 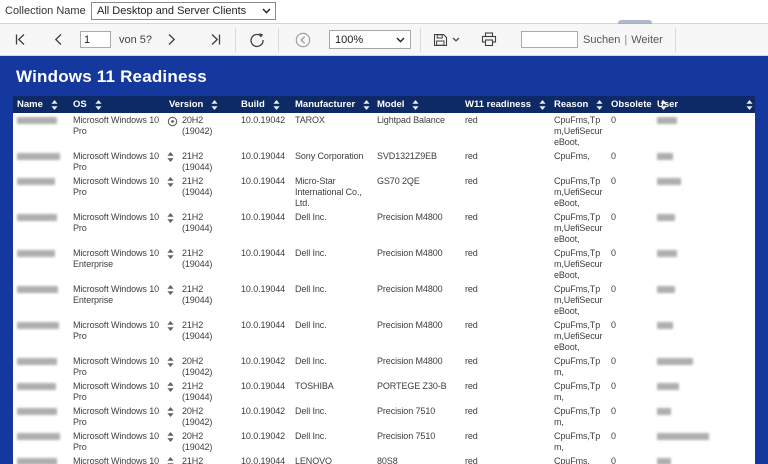 I want to click on column-header-model: Model, so click(x=417, y=104).